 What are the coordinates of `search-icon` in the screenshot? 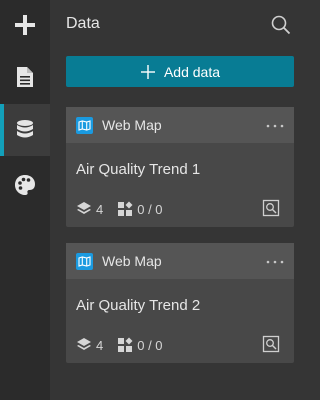 It's located at (281, 25).